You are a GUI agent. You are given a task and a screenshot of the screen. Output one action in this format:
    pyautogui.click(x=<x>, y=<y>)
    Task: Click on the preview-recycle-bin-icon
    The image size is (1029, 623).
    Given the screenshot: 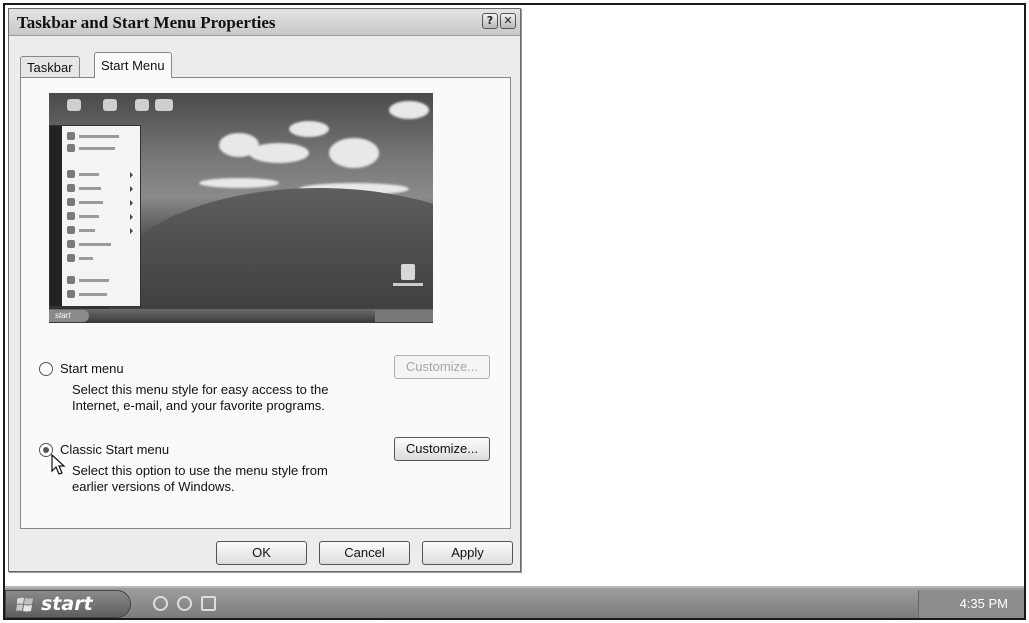 What is the action you would take?
    pyautogui.click(x=408, y=272)
    